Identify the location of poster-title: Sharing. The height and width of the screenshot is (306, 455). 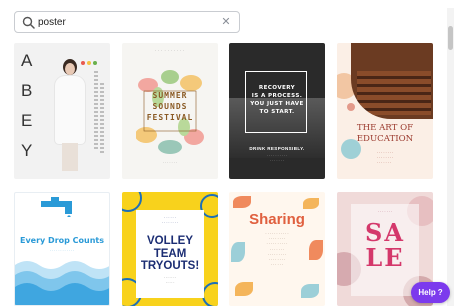
(277, 219).